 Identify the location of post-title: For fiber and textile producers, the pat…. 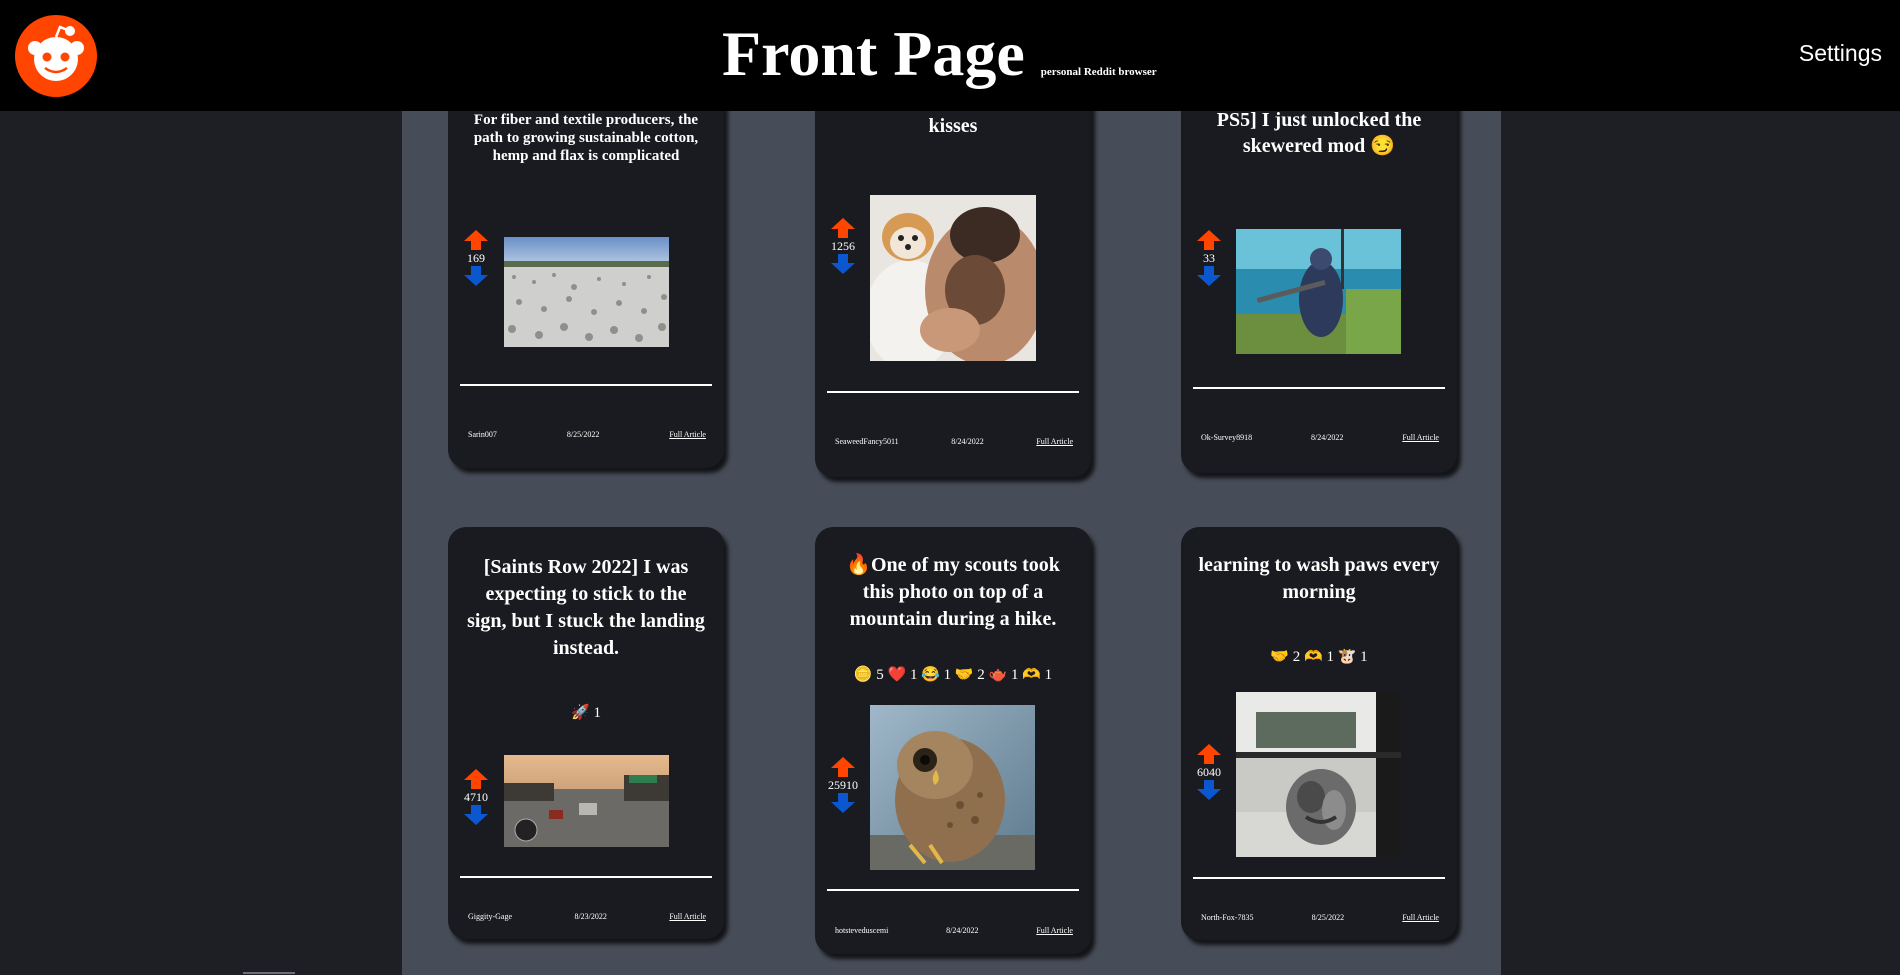
(586, 138).